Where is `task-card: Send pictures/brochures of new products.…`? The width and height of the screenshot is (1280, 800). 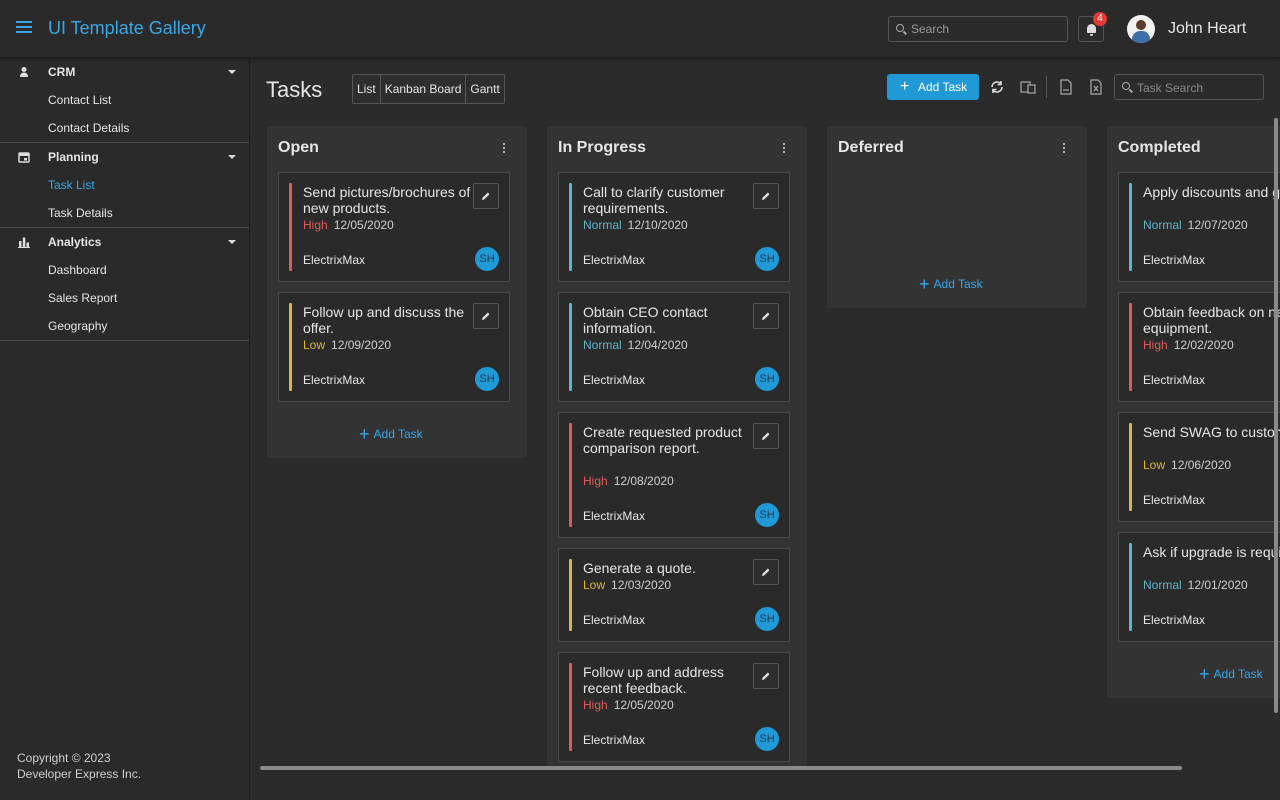
task-card: Send pictures/brochures of new products.… is located at coordinates (394, 227).